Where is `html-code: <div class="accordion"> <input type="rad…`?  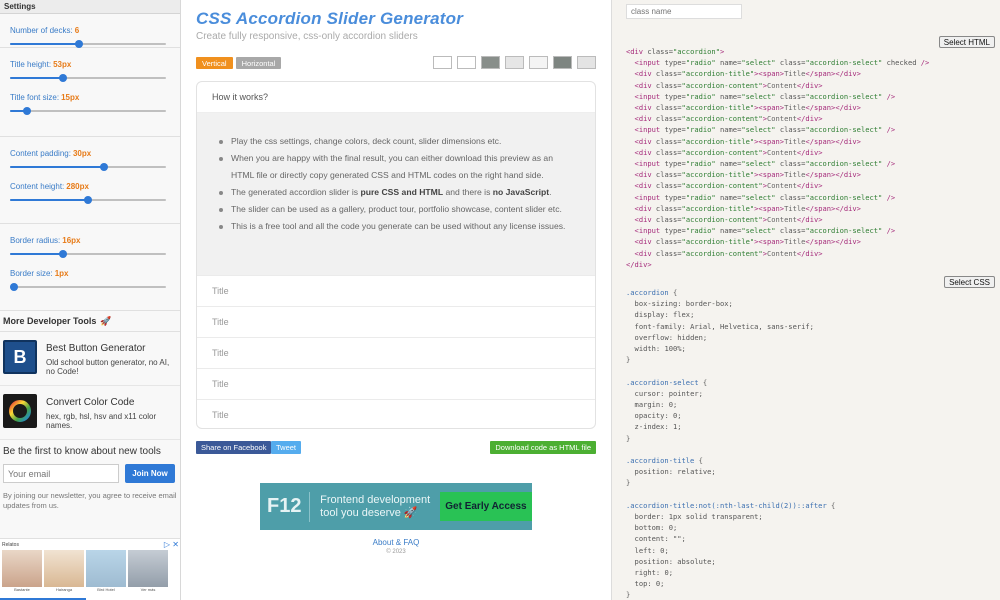
html-code: <div class="accordion"> <input type="rad… is located at coordinates (777, 158).